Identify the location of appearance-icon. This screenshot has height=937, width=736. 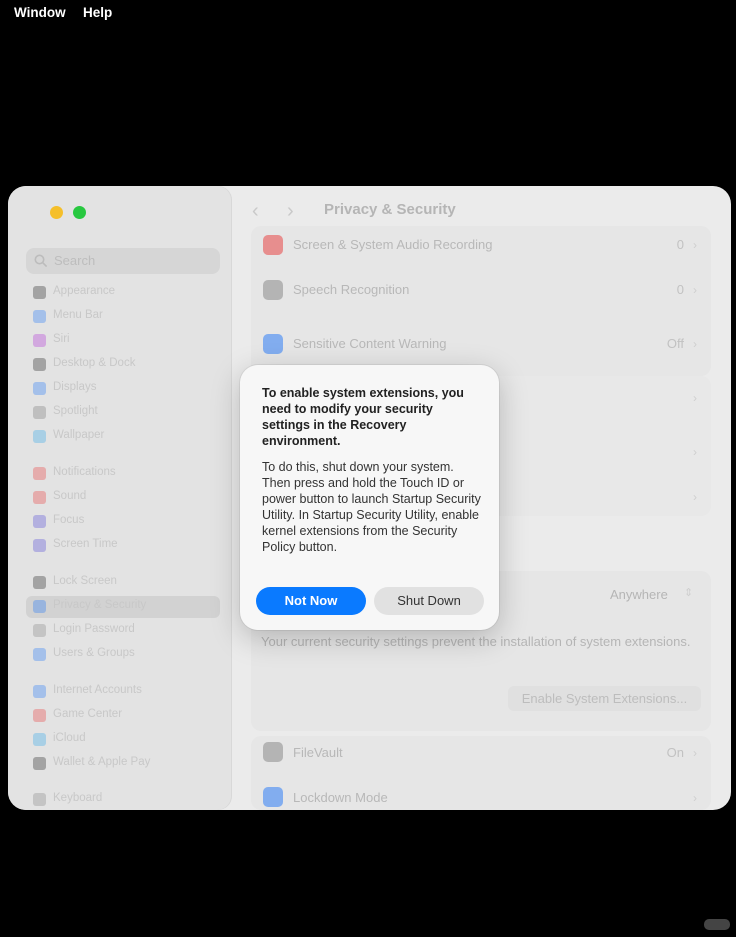
(39, 292).